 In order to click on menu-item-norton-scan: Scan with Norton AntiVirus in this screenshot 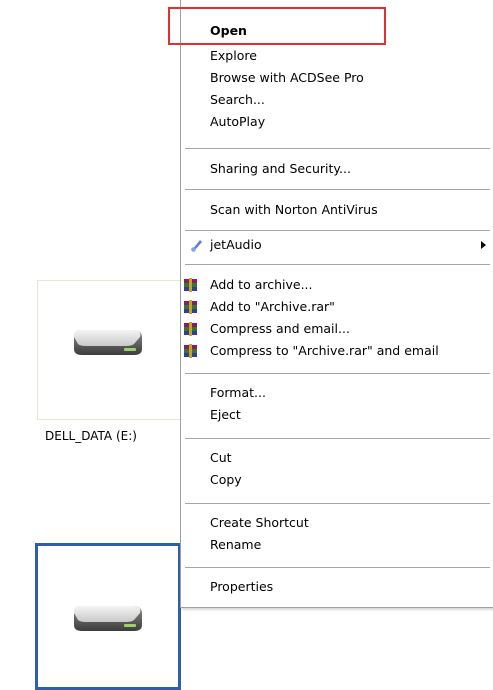, I will do `click(337, 209)`.